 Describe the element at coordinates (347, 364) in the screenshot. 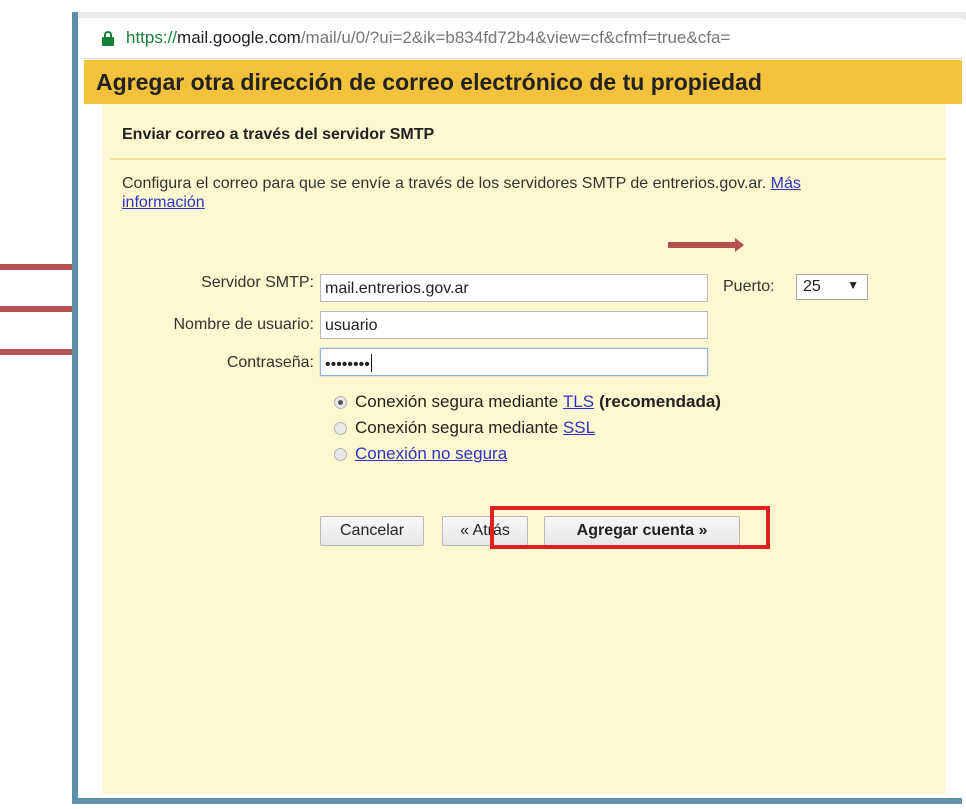

I see `password-value: ••••••••` at that location.